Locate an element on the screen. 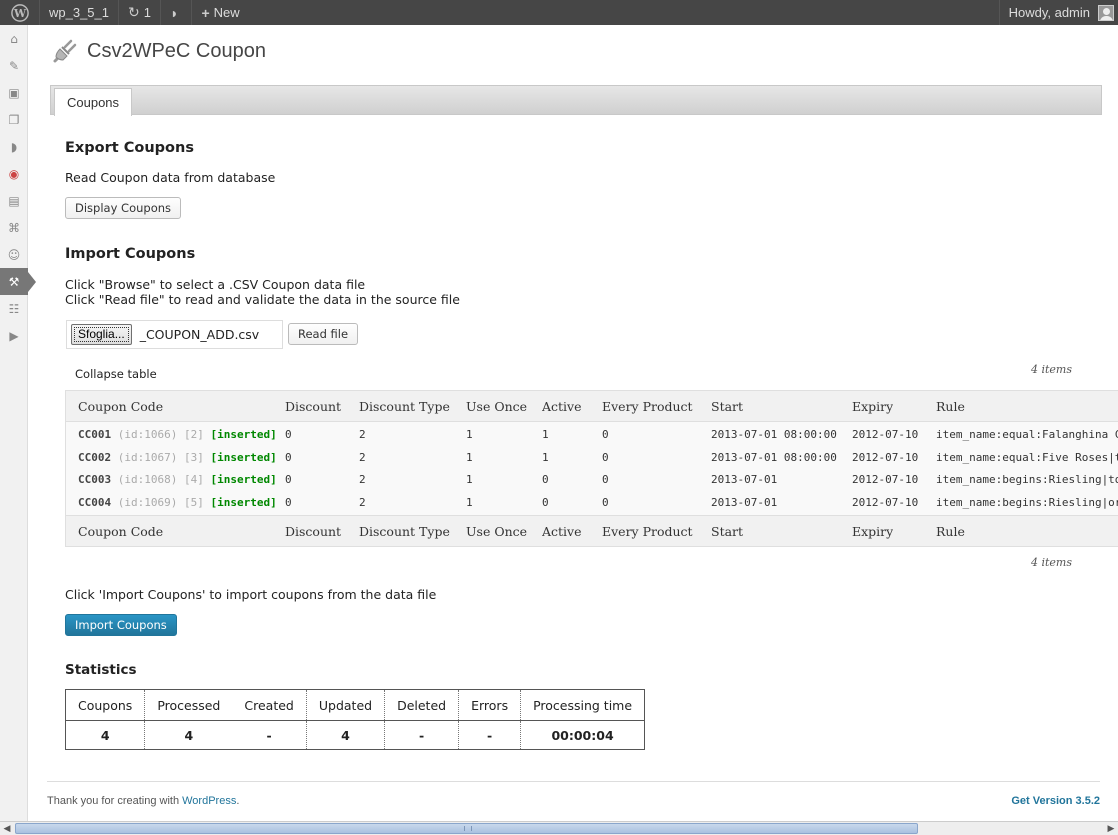 This screenshot has width=1118, height=835. column-header: Use Once is located at coordinates (496, 406).